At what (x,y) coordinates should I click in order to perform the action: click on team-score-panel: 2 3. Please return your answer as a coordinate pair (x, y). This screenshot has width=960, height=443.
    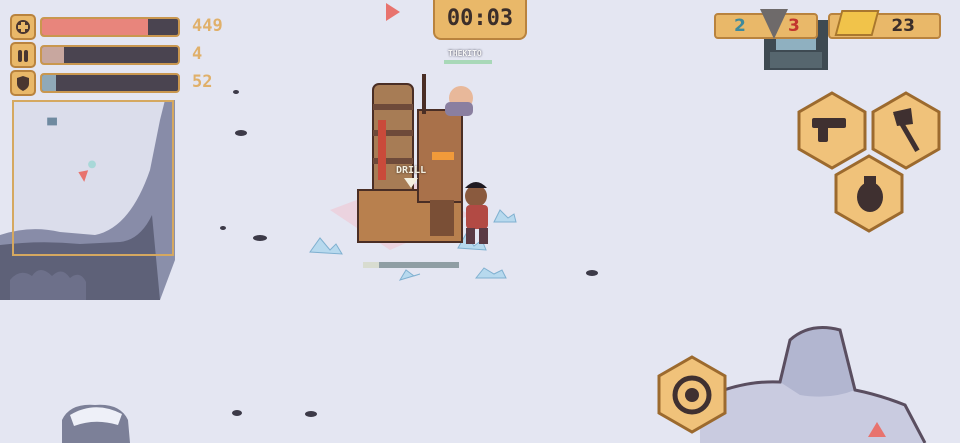
    Looking at the image, I should click on (766, 24).